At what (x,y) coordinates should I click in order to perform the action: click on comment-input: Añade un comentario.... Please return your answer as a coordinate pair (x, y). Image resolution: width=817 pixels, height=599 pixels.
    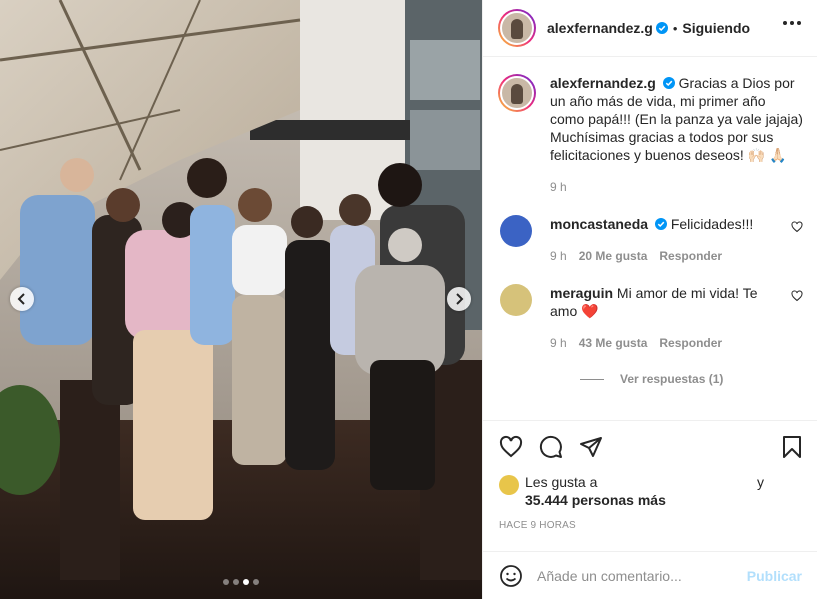
    Looking at the image, I should click on (642, 576).